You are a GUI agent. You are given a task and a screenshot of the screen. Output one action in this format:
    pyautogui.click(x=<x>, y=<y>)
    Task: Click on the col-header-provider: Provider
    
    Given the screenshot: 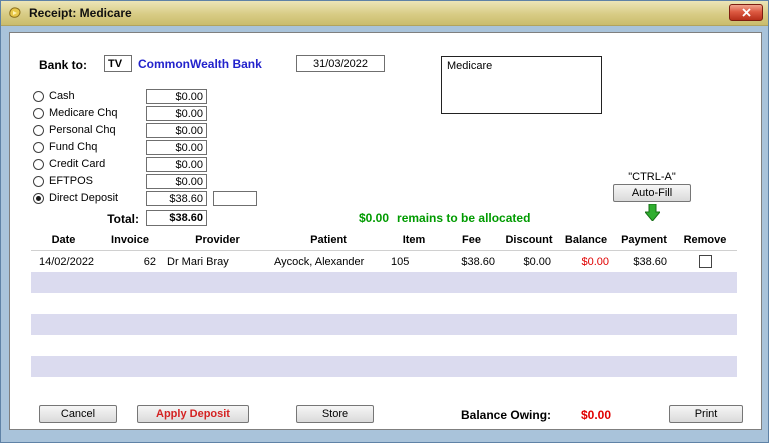 What is the action you would take?
    pyautogui.click(x=217, y=239)
    